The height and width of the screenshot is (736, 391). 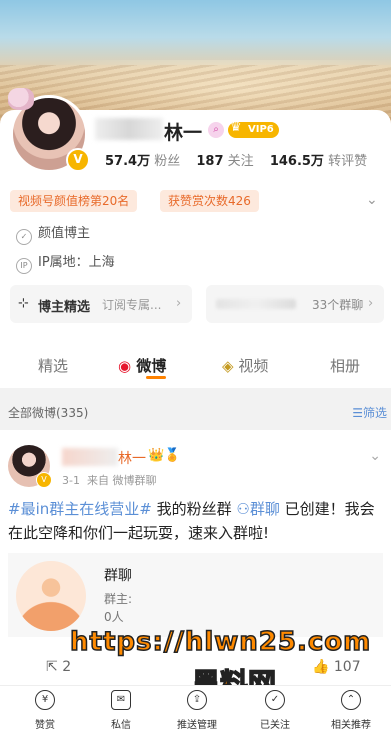 I want to click on following-count: 187, so click(x=209, y=161).